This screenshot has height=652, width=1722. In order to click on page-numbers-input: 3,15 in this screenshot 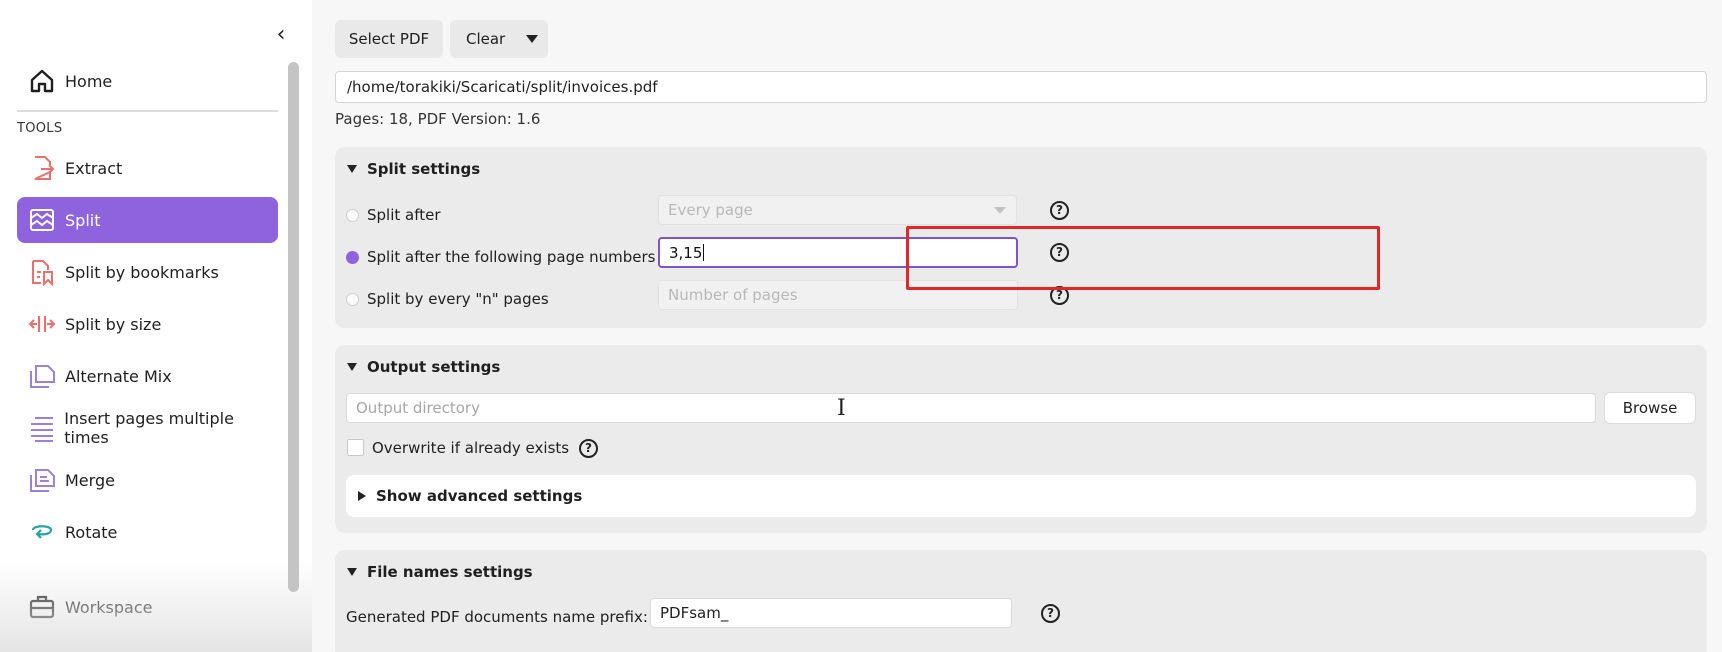, I will do `click(838, 252)`.